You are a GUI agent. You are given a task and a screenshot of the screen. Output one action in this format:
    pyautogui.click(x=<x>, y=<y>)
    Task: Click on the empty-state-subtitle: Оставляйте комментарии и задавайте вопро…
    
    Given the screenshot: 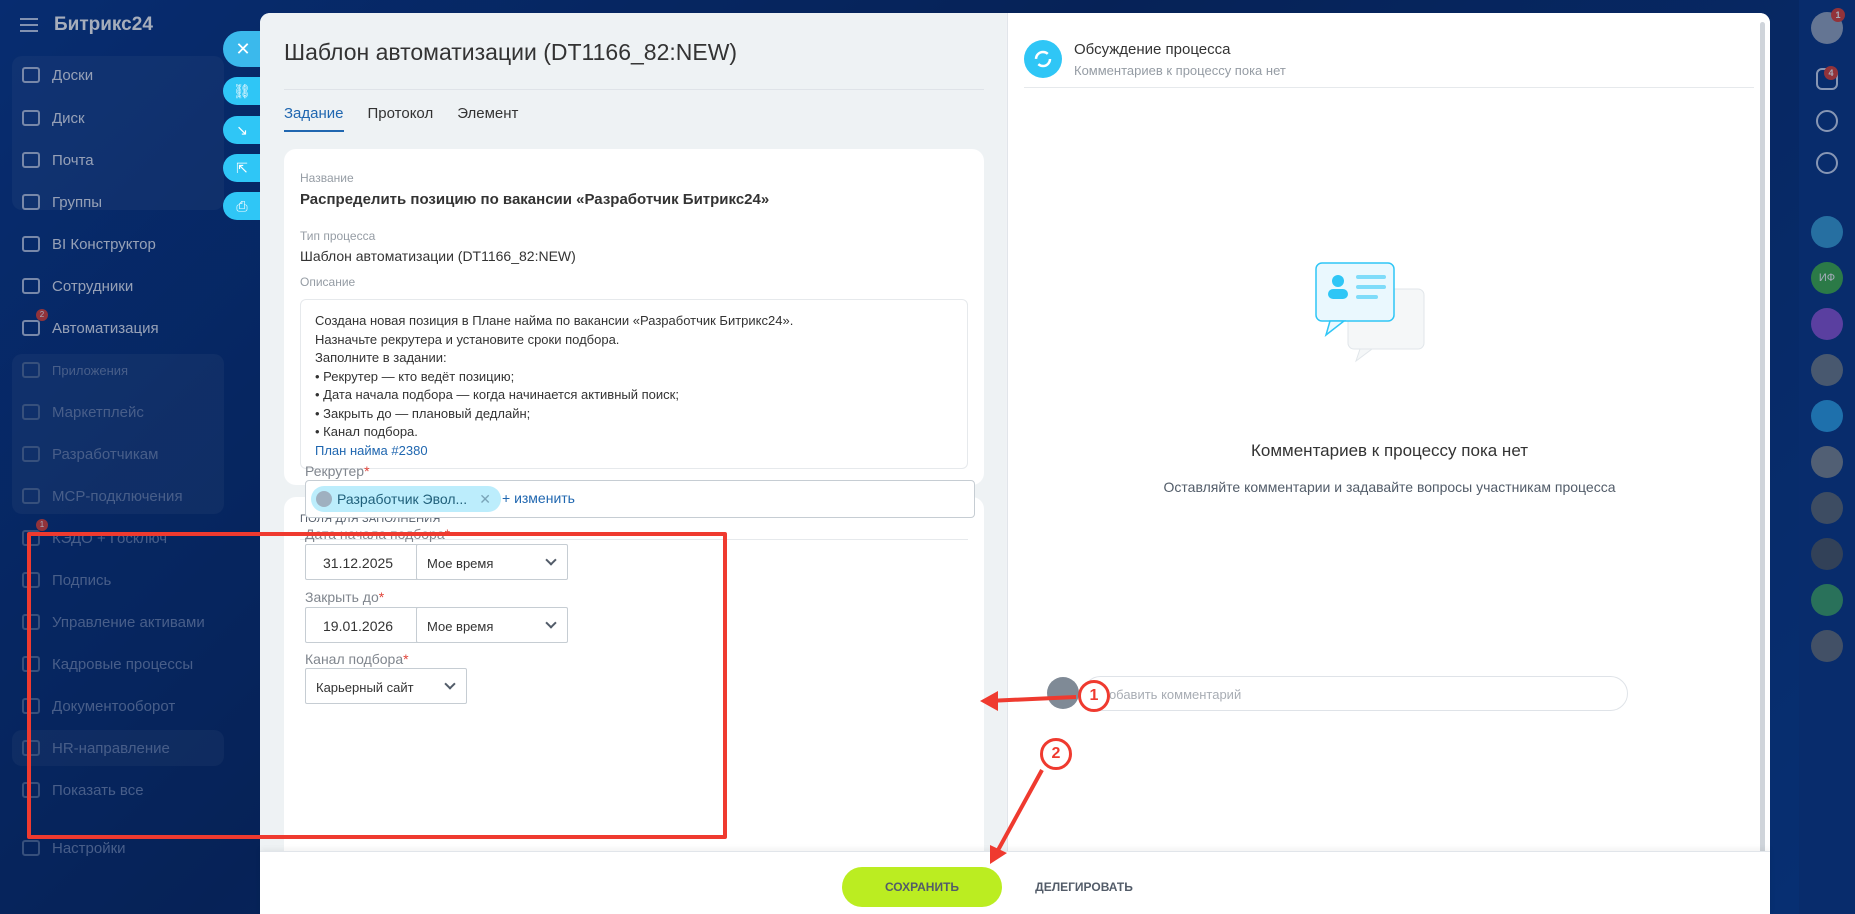 What is the action you would take?
    pyautogui.click(x=1389, y=487)
    